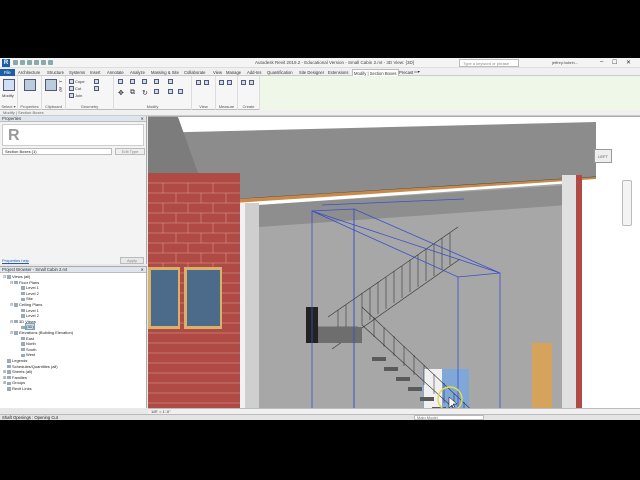 This screenshot has height=480, width=640. I want to click on select-group-label: Select ▾, so click(8, 106).